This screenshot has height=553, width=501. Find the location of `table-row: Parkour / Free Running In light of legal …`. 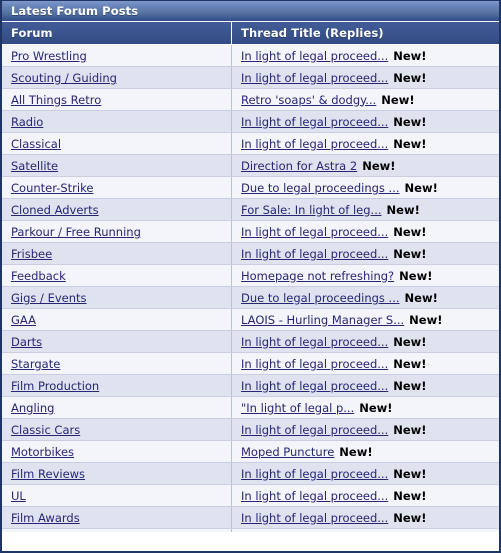

table-row: Parkour / Free Running In light of legal … is located at coordinates (250, 231).